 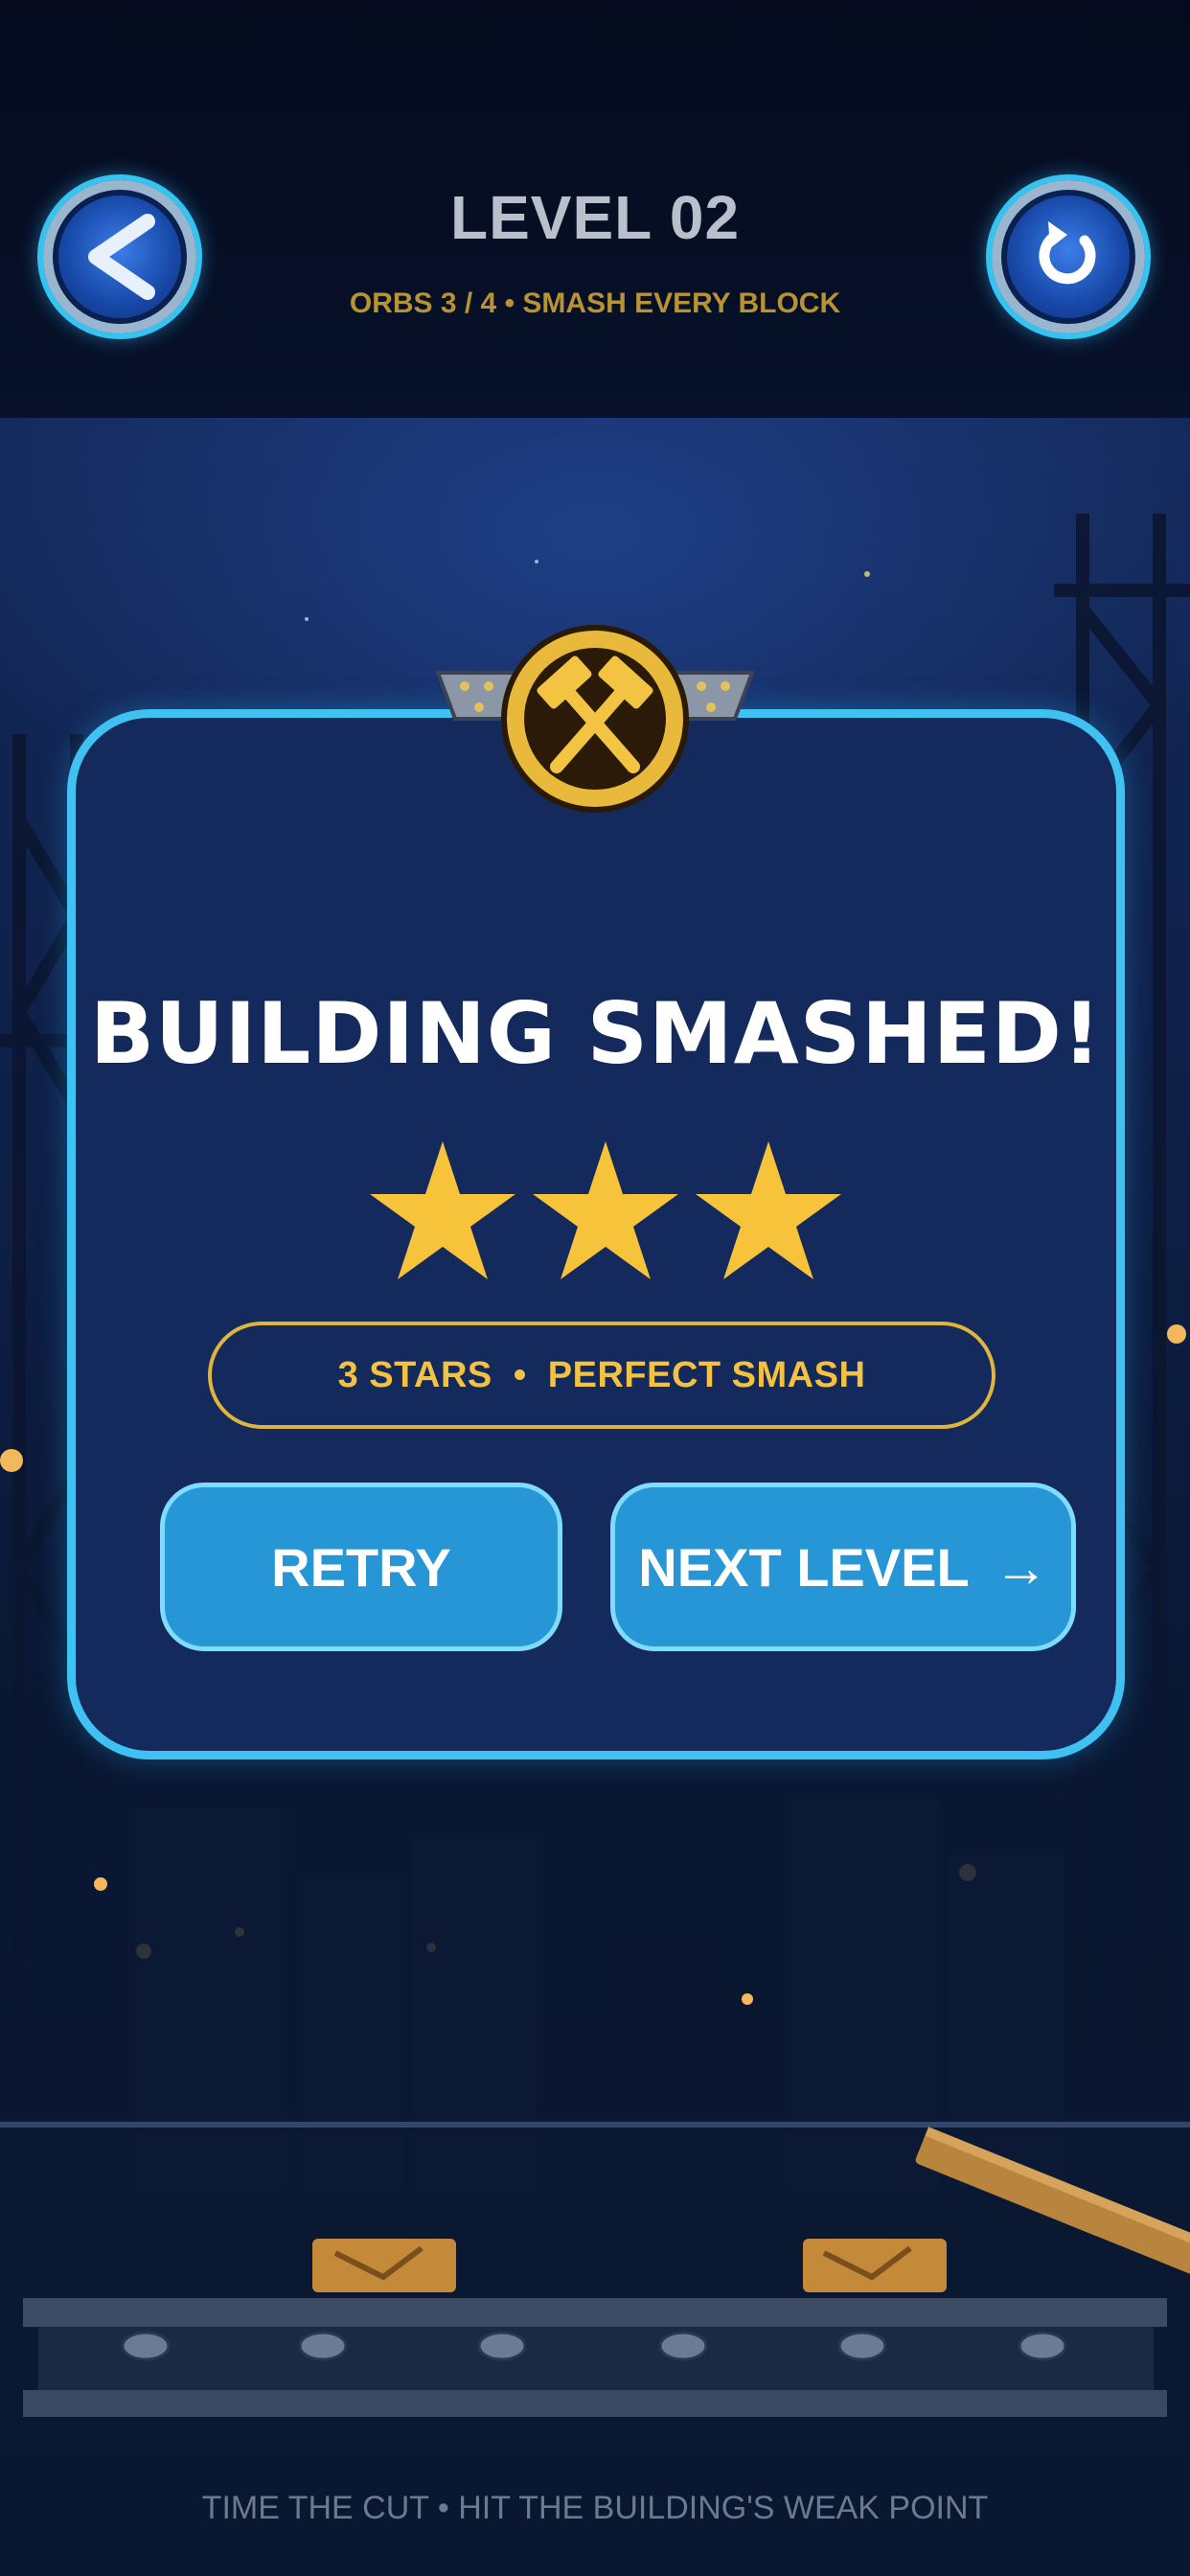 I want to click on result-summary-pill: 3 STARS • PERFECT SMASH, so click(x=602, y=1375).